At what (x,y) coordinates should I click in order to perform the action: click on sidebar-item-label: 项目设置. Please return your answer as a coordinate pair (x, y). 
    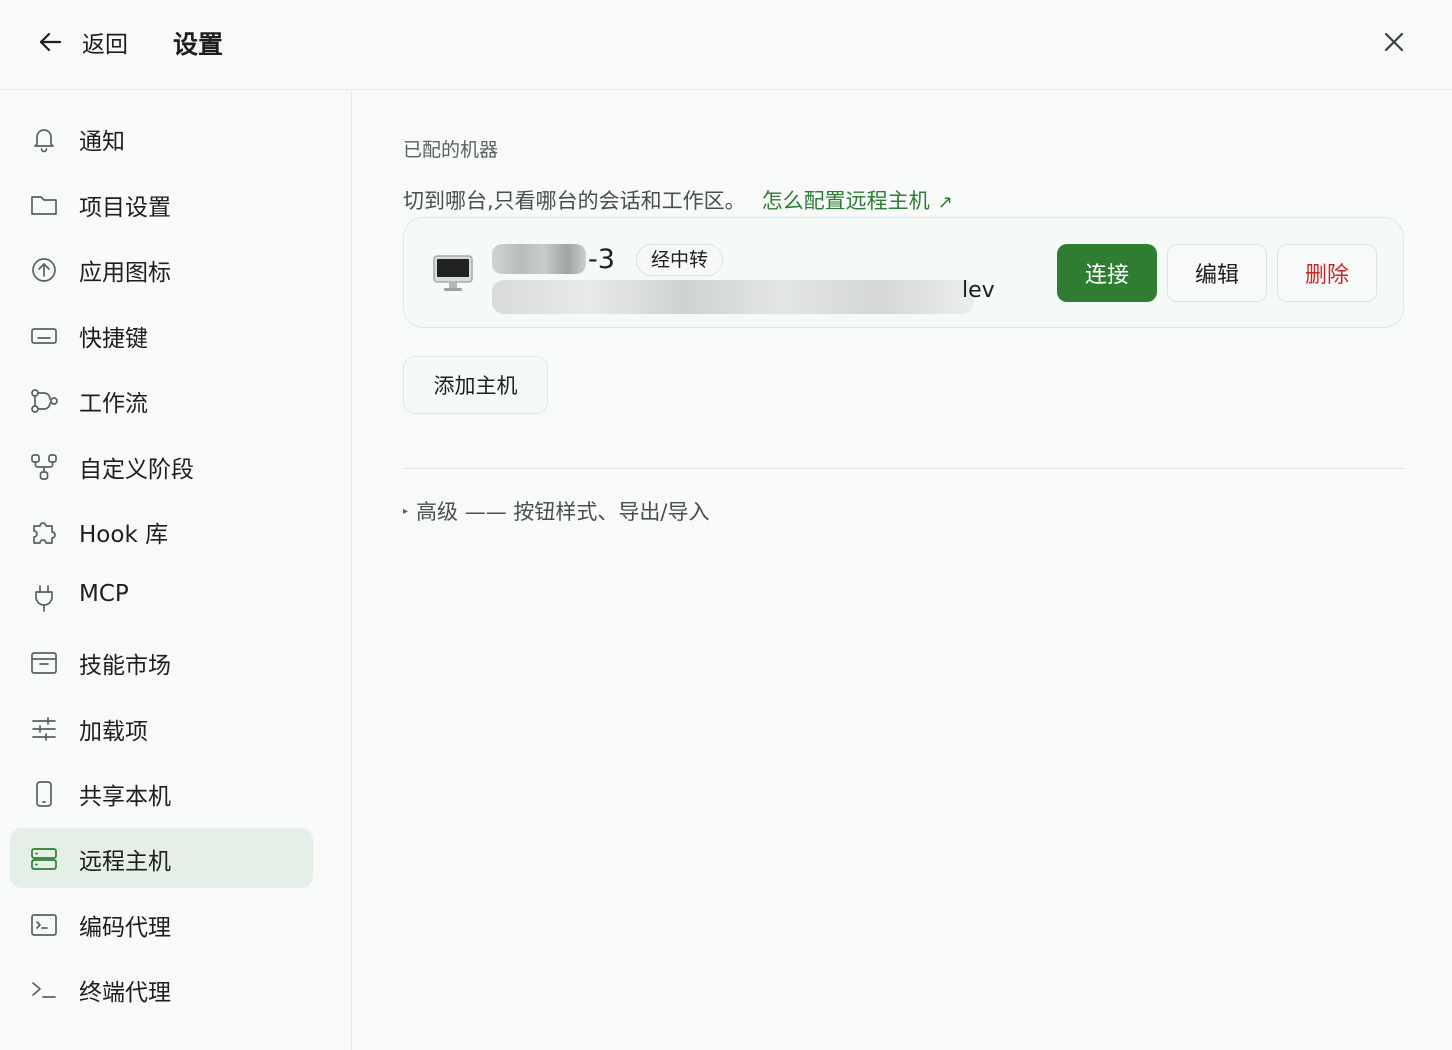
    Looking at the image, I should click on (125, 208).